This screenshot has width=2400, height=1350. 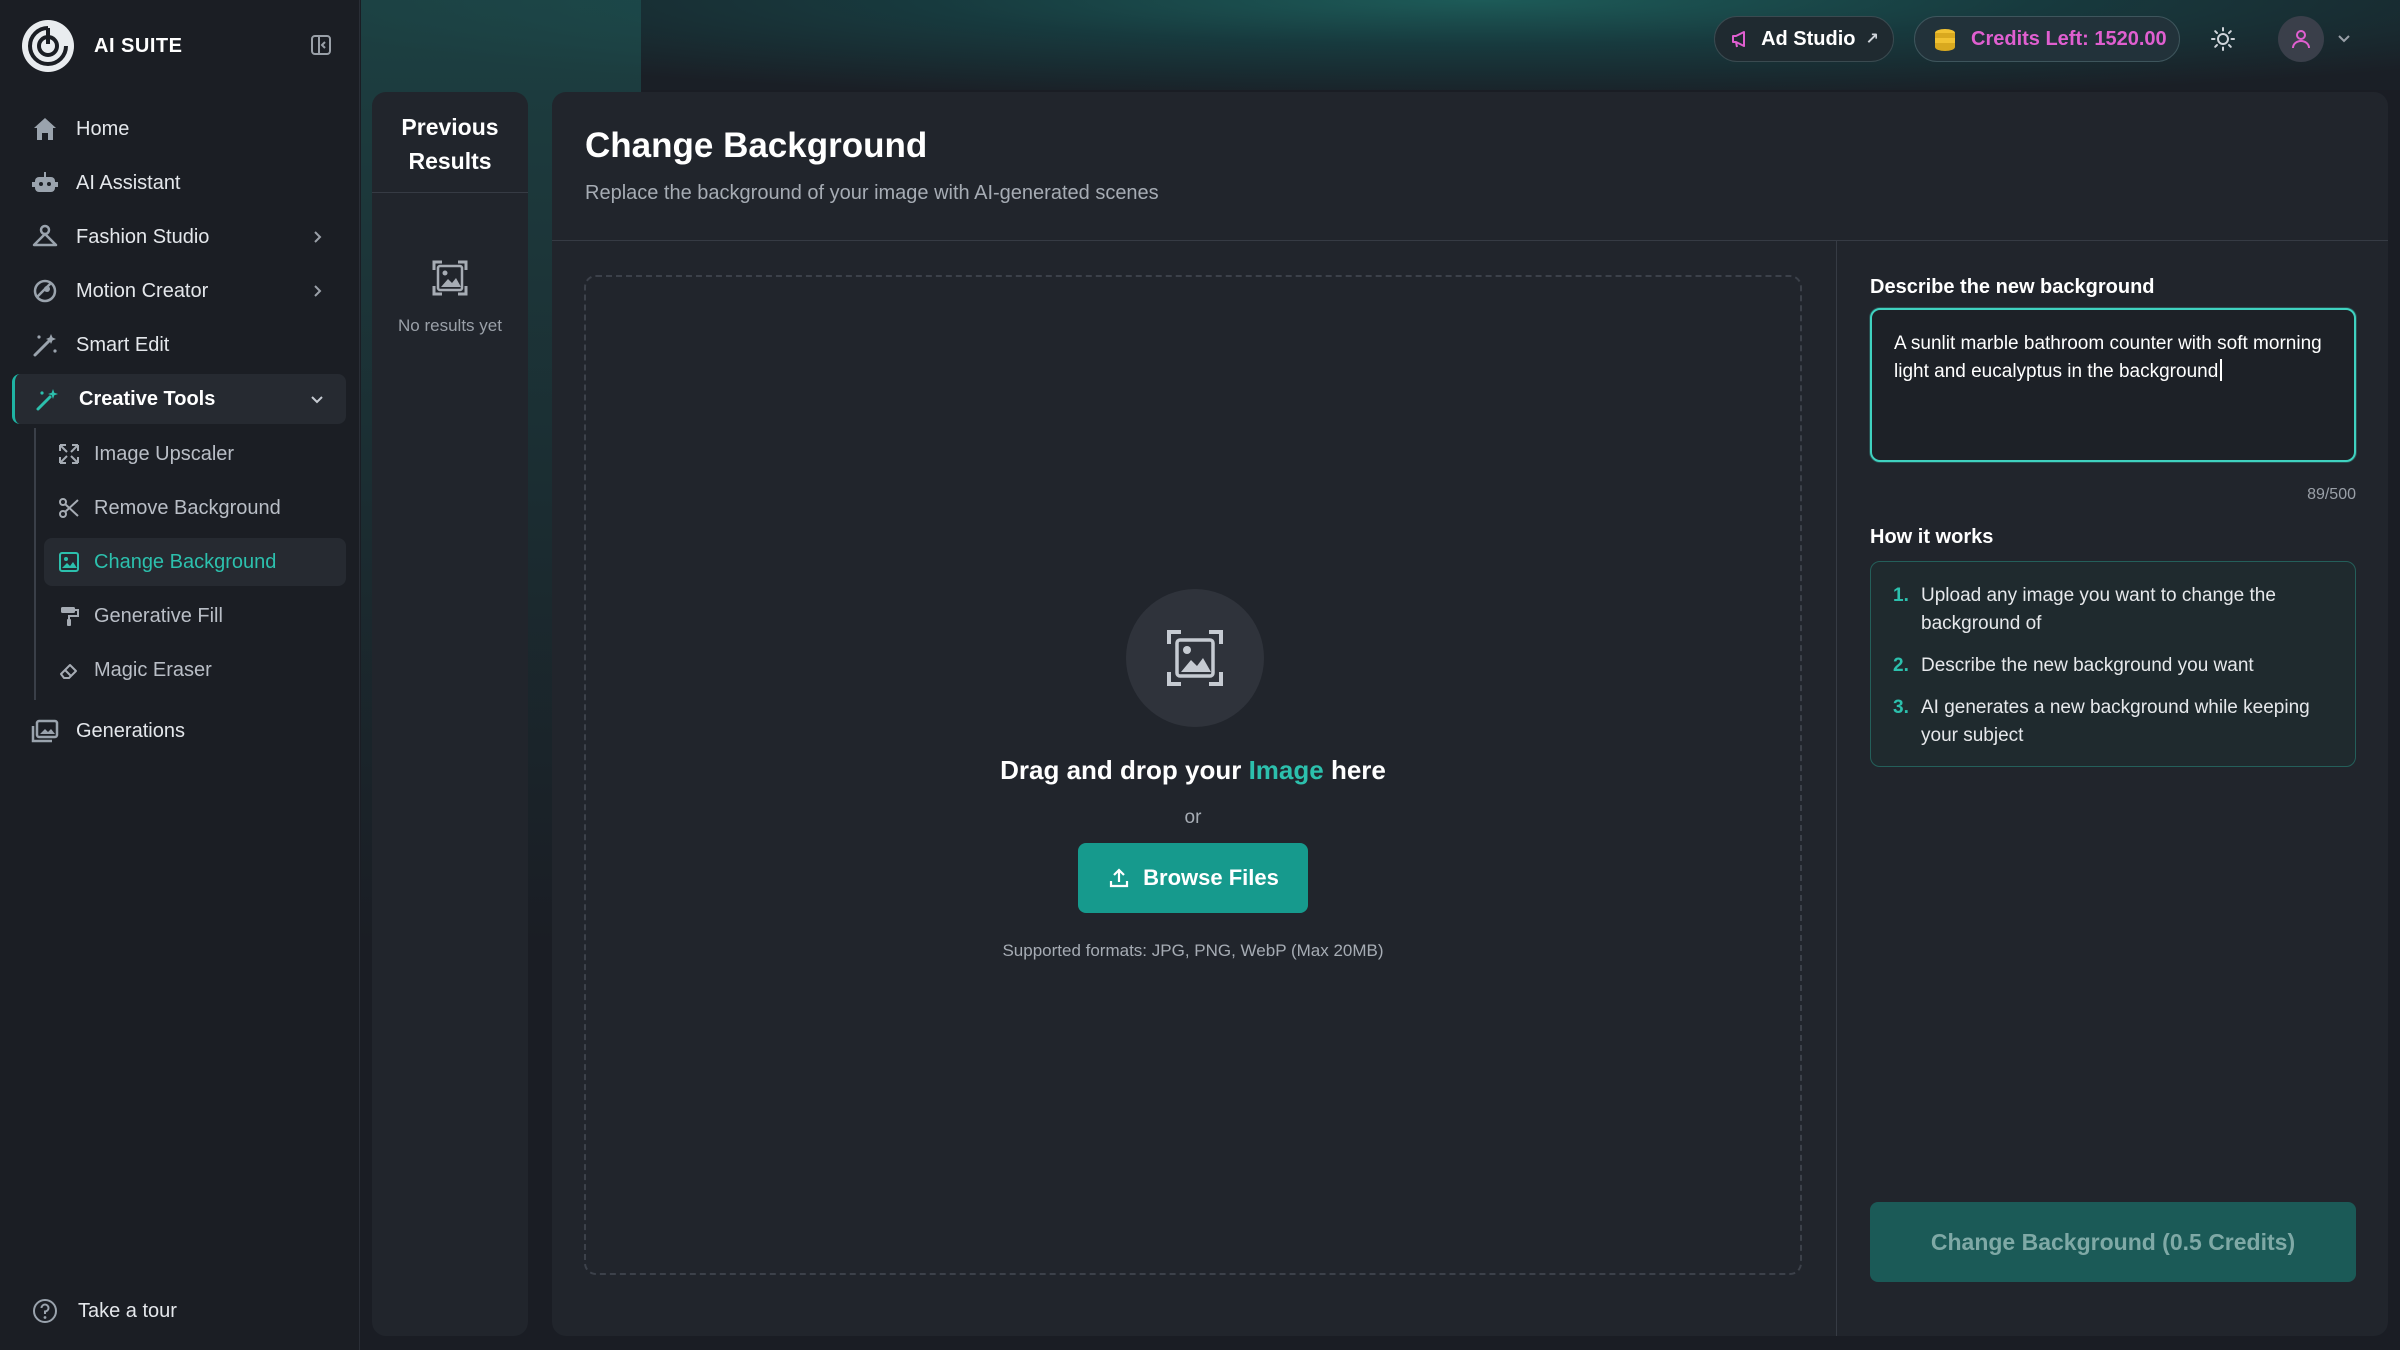 What do you see at coordinates (1932, 537) in the screenshot?
I see `how-it-works-label: How it works` at bounding box center [1932, 537].